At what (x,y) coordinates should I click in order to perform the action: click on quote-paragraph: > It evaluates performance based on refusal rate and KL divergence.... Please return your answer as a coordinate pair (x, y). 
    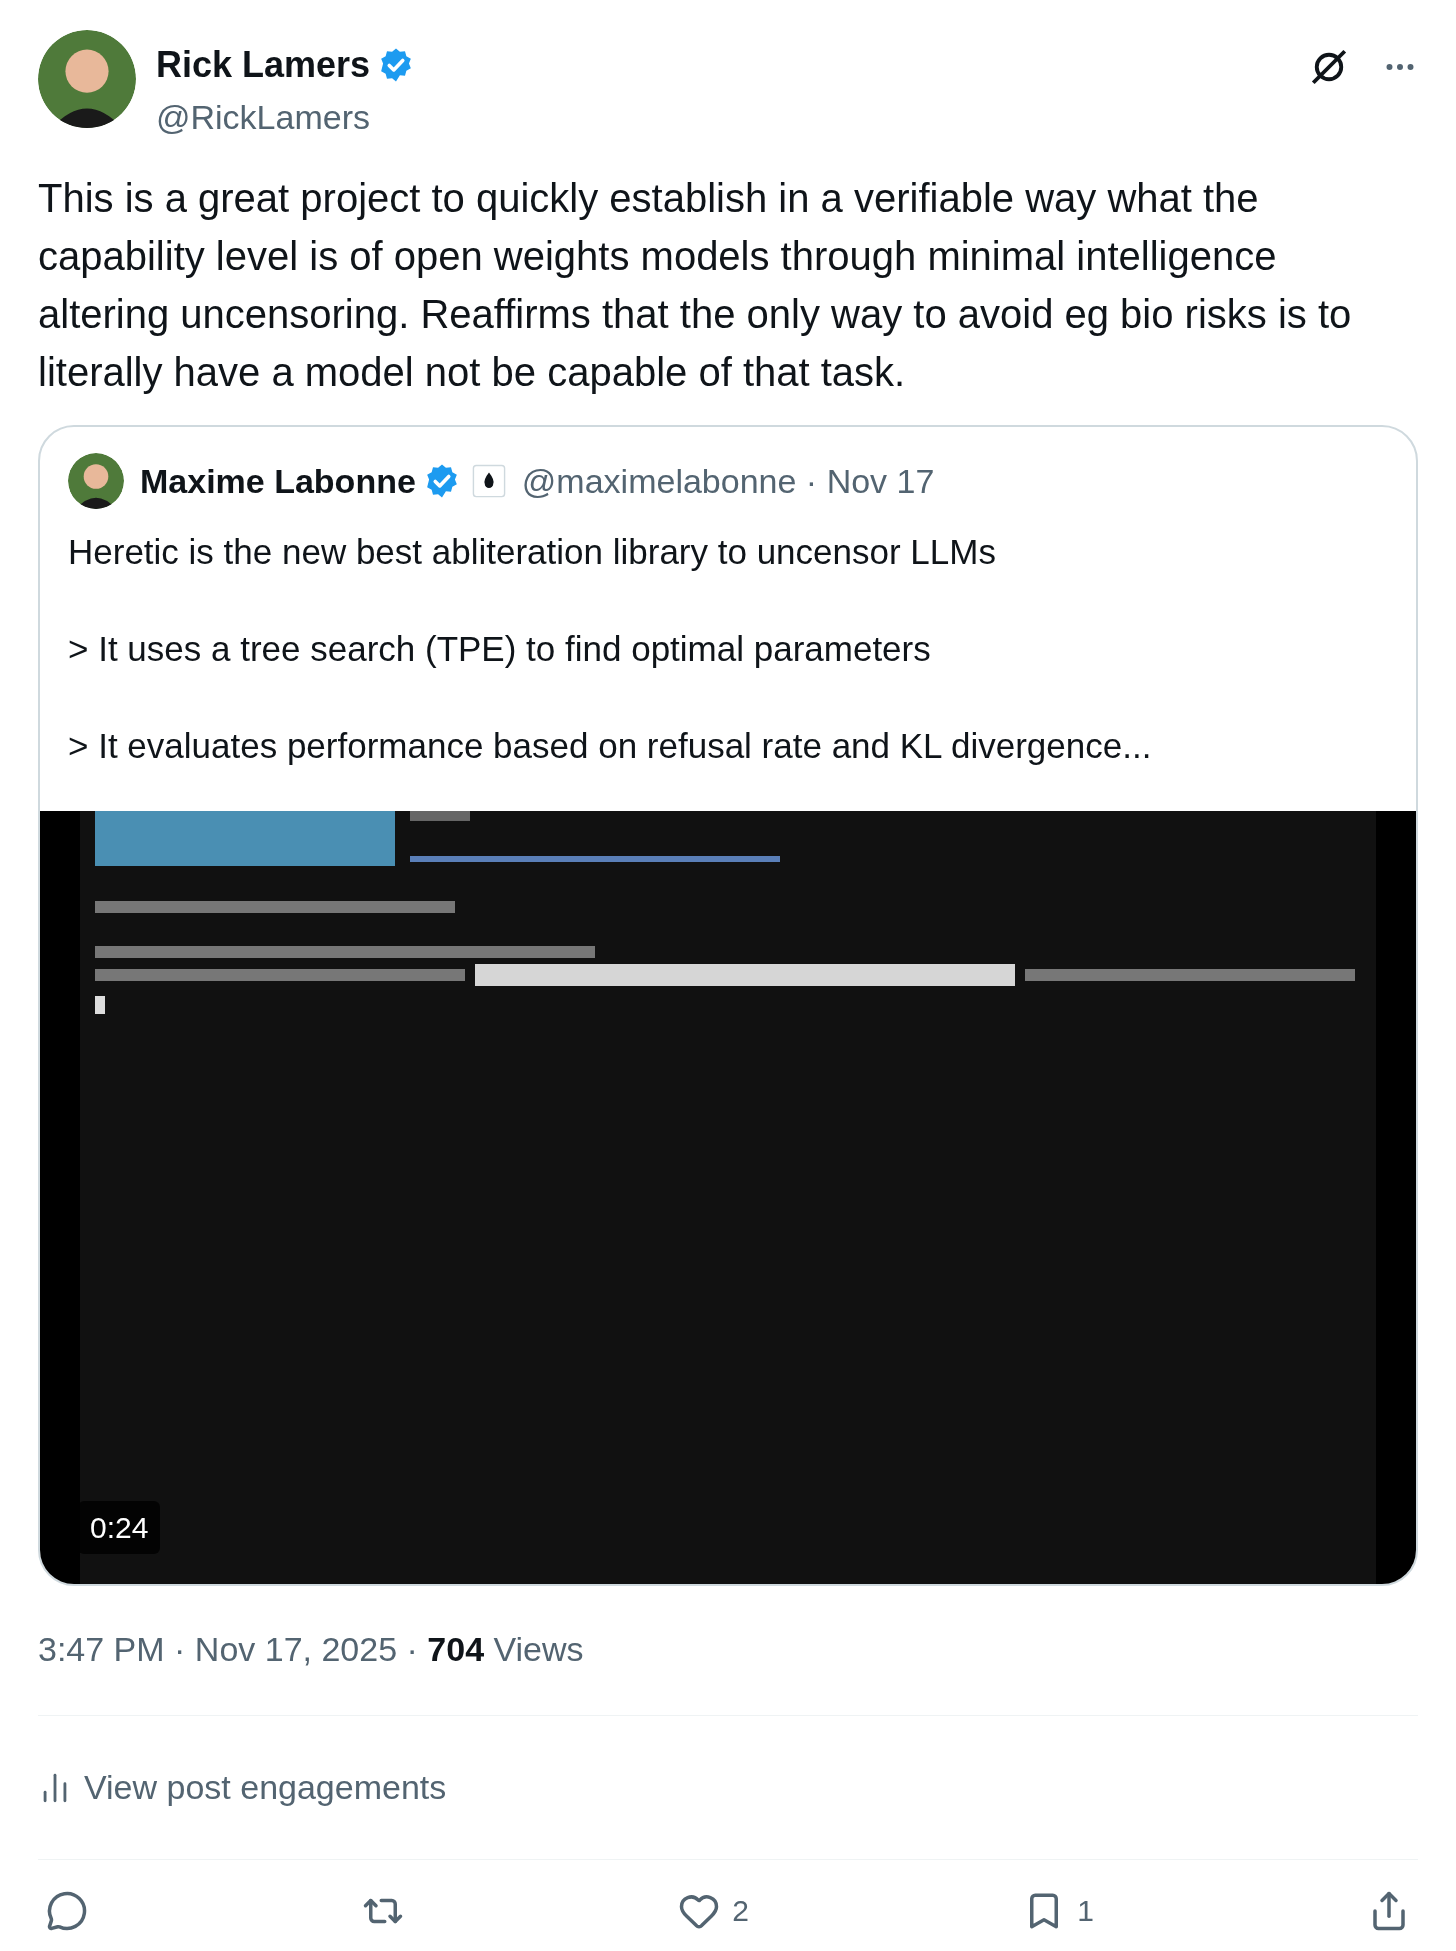
    Looking at the image, I should click on (610, 746).